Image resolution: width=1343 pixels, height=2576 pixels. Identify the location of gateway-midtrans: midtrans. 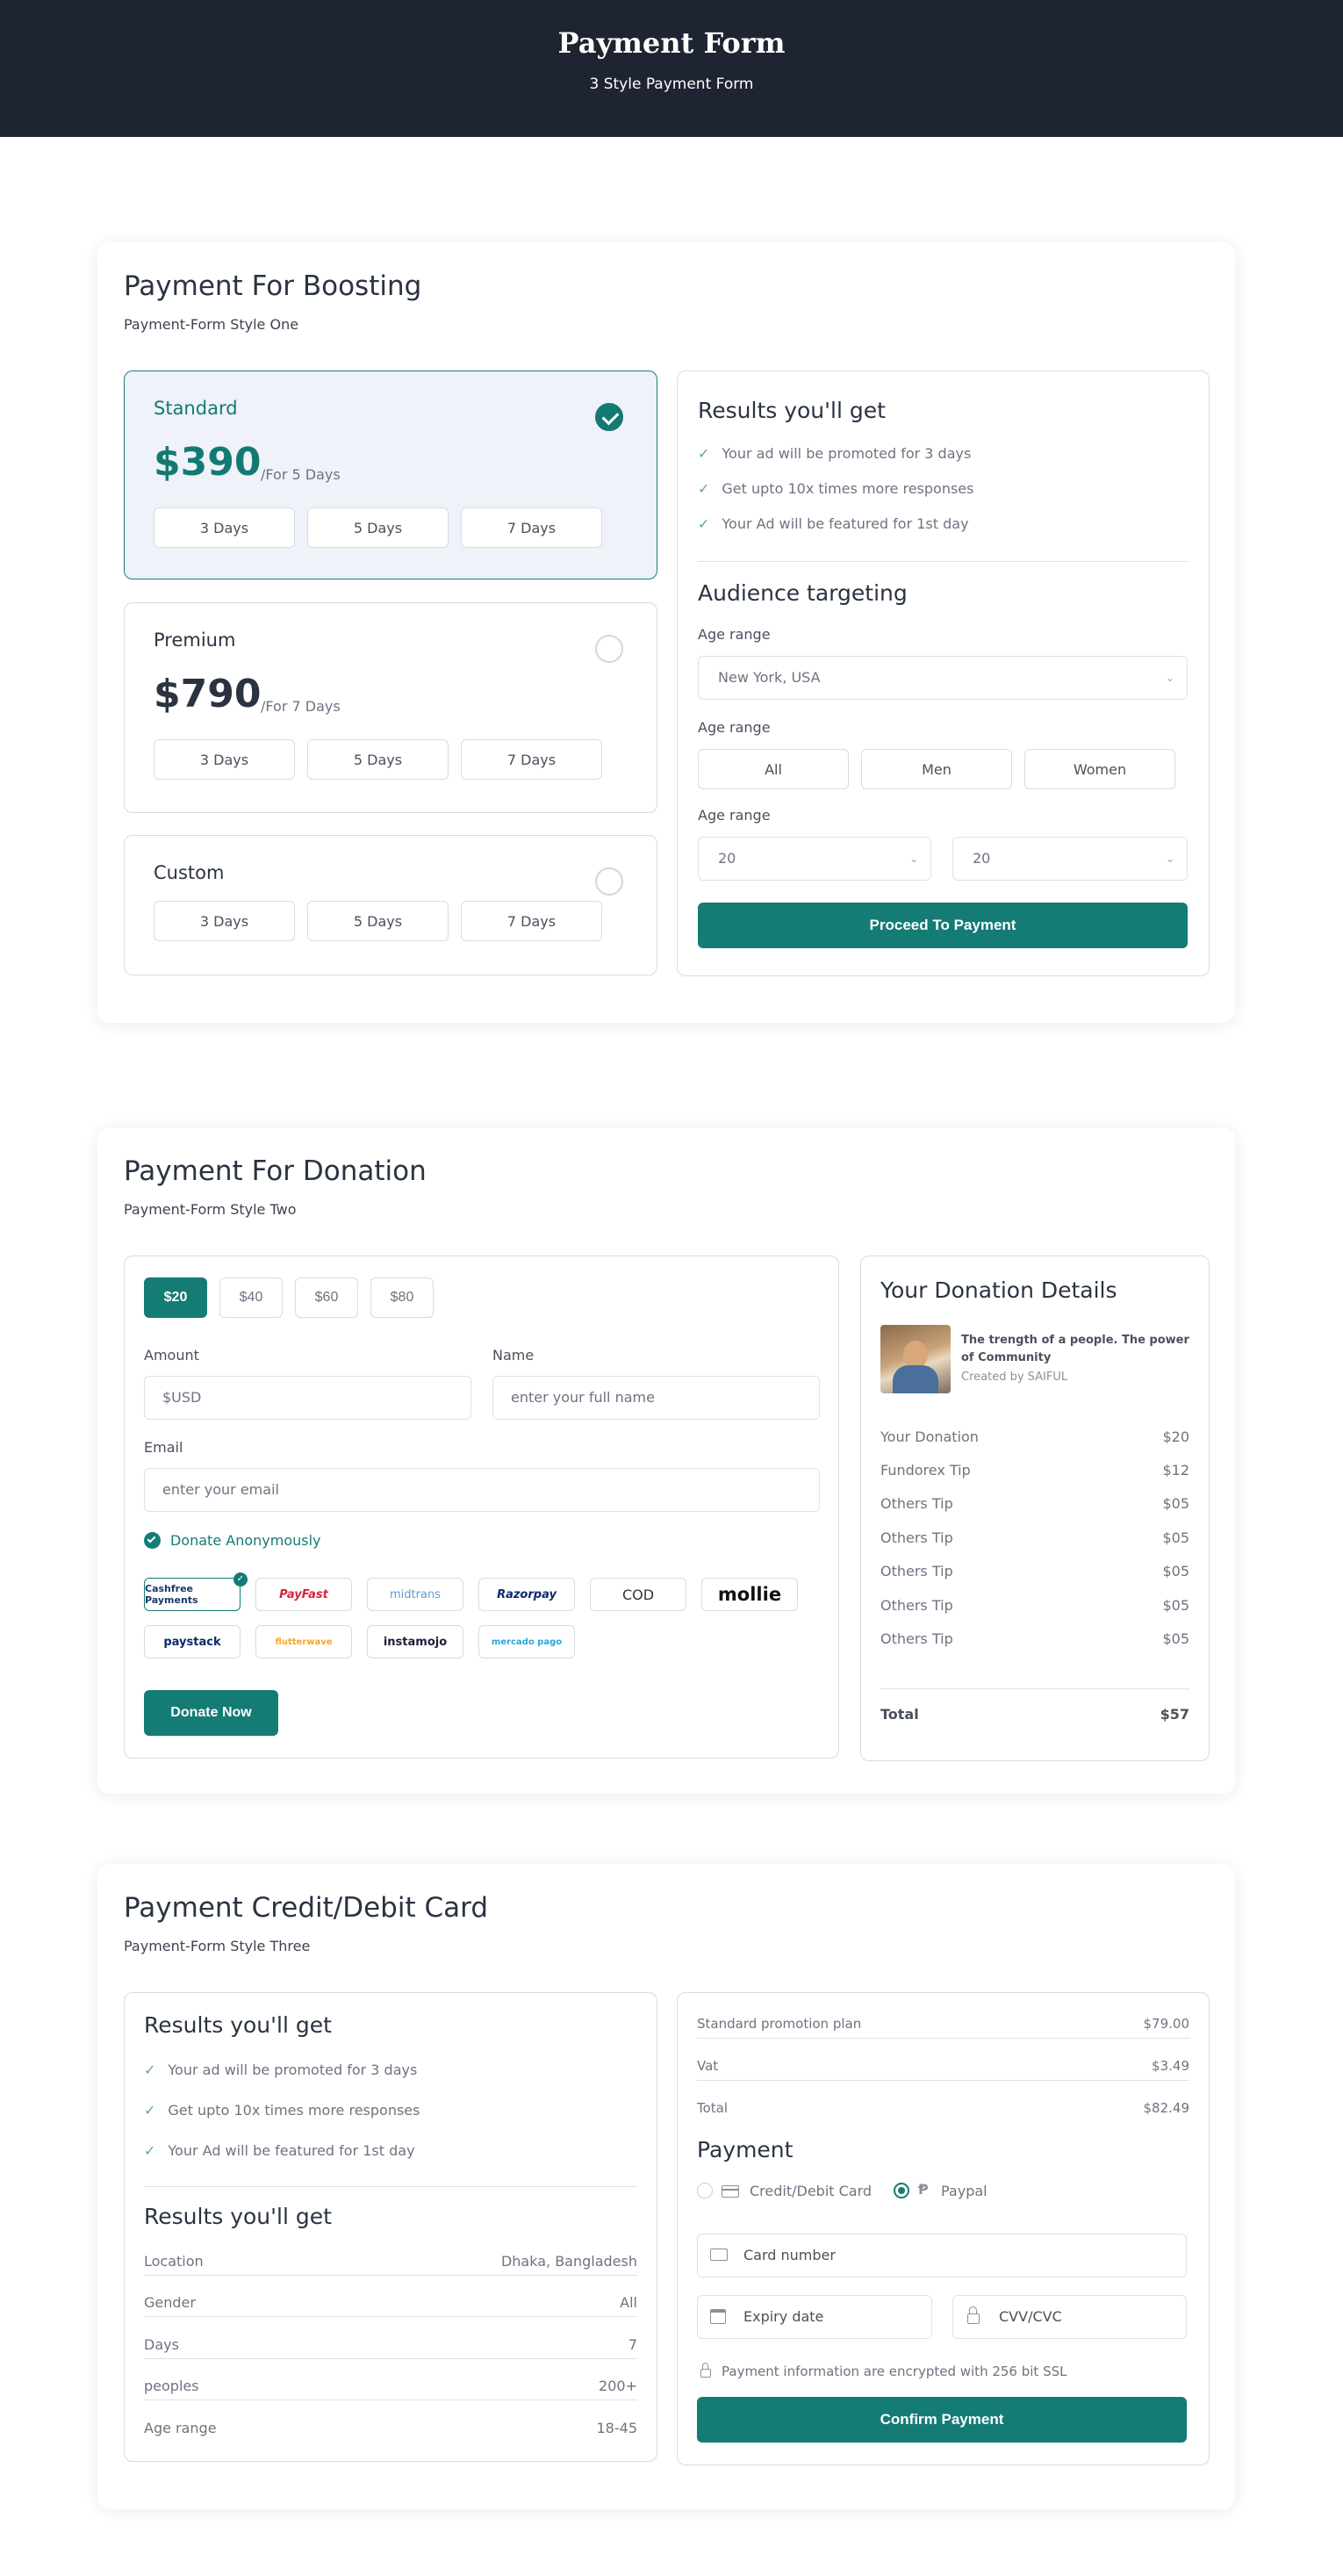
(415, 1594).